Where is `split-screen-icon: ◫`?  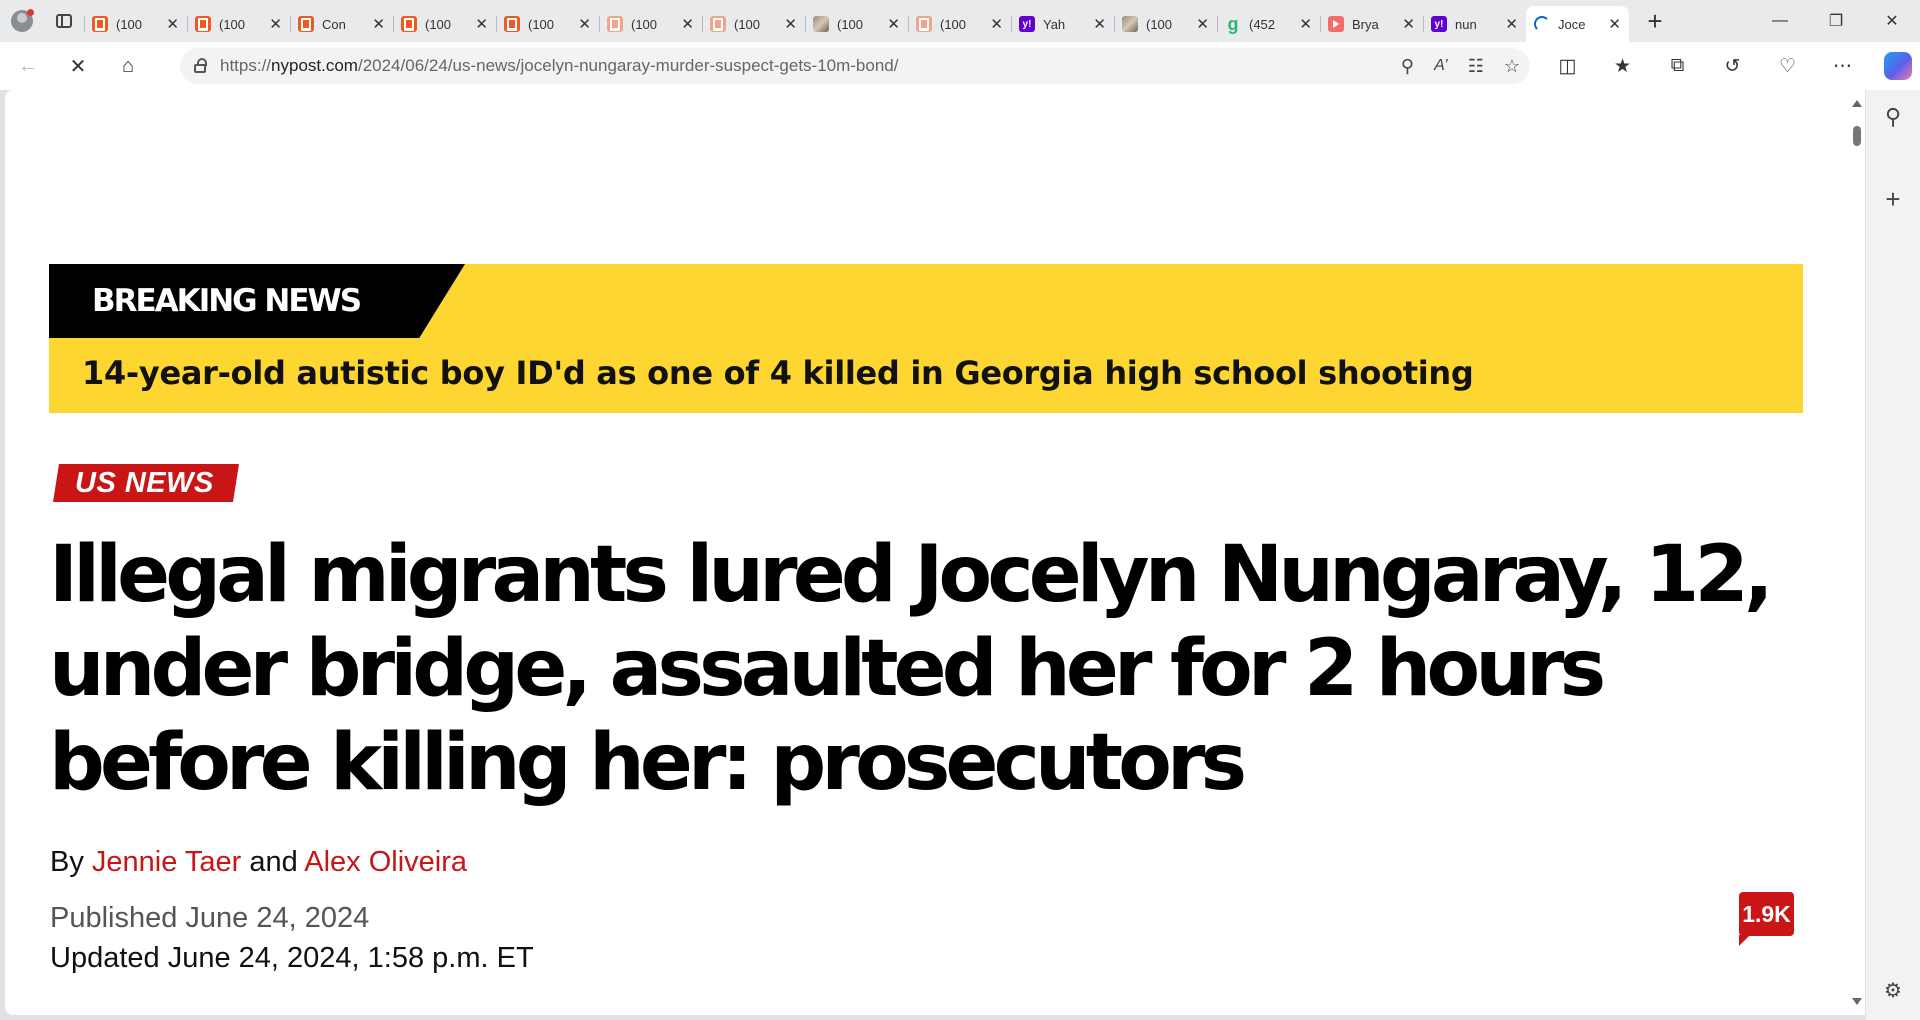
split-screen-icon: ◫ is located at coordinates (1567, 66).